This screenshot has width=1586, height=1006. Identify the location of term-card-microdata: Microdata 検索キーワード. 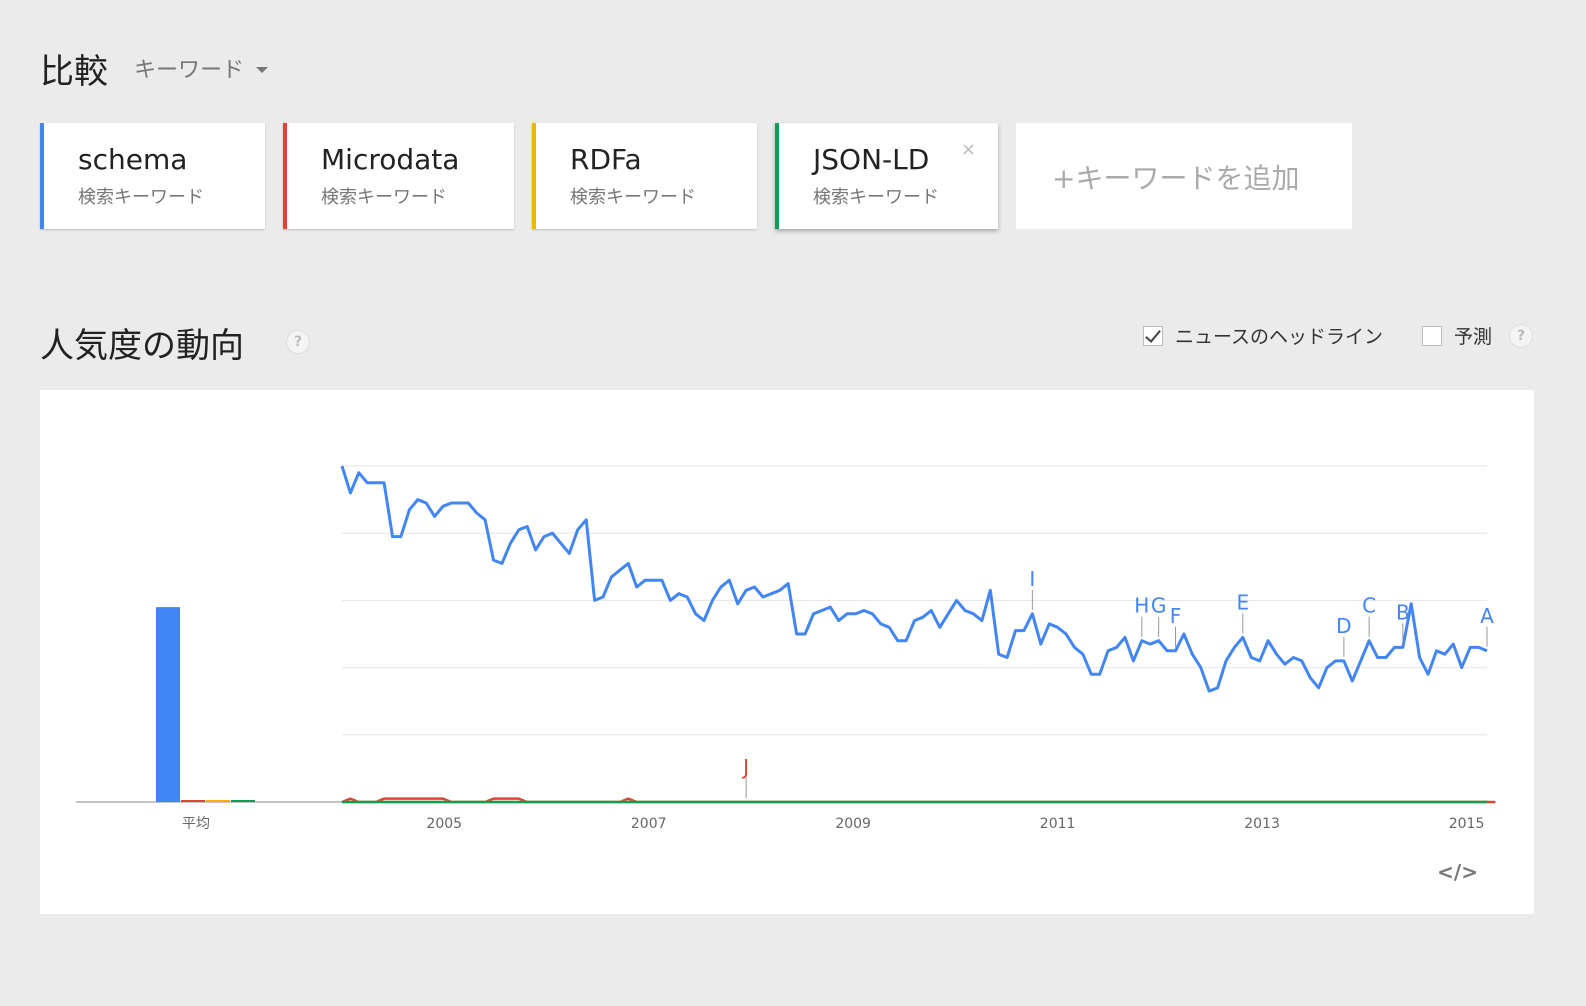
(398, 176).